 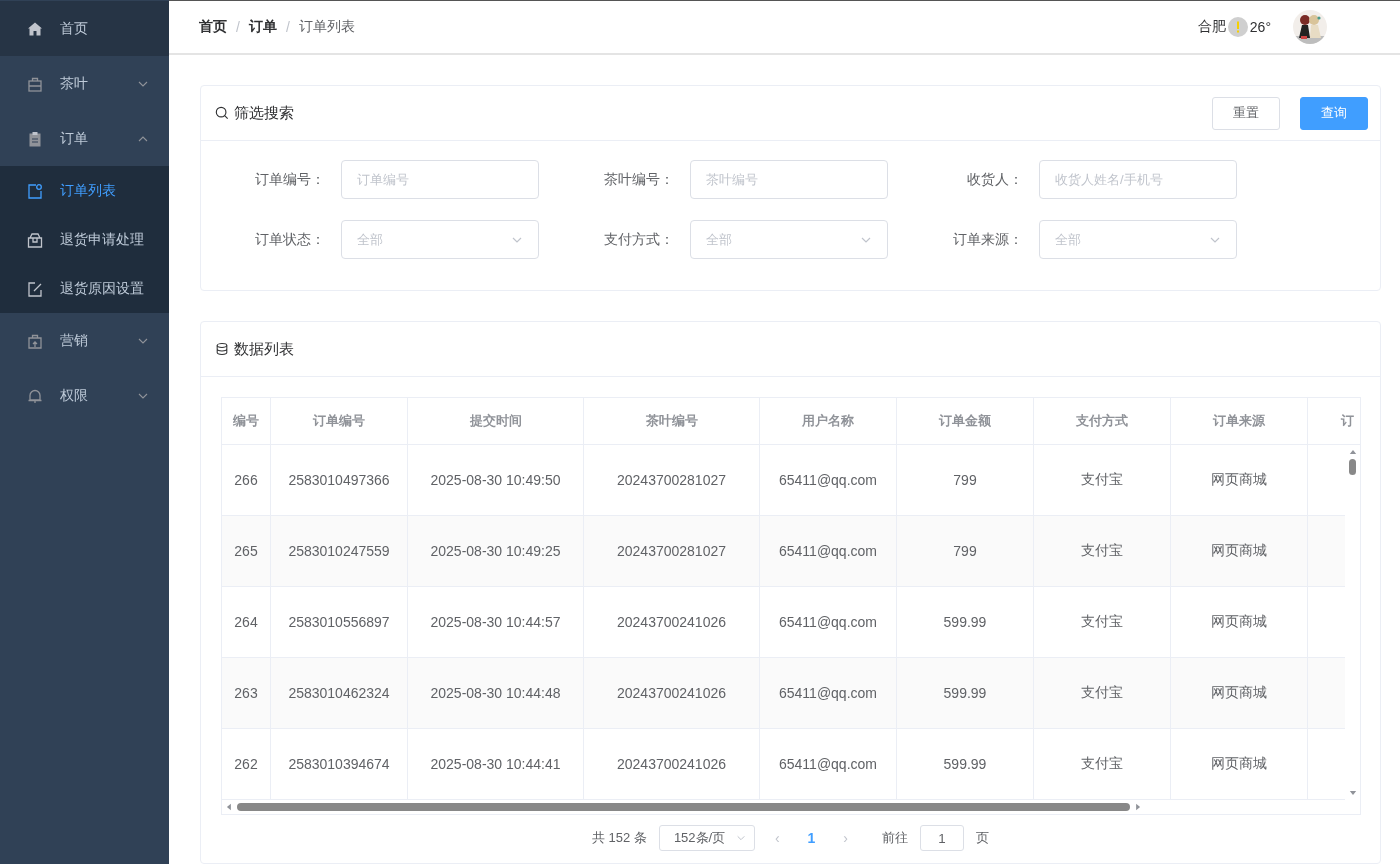 I want to click on table-cell: 2025-08-30 10:49:25, so click(x=496, y=551).